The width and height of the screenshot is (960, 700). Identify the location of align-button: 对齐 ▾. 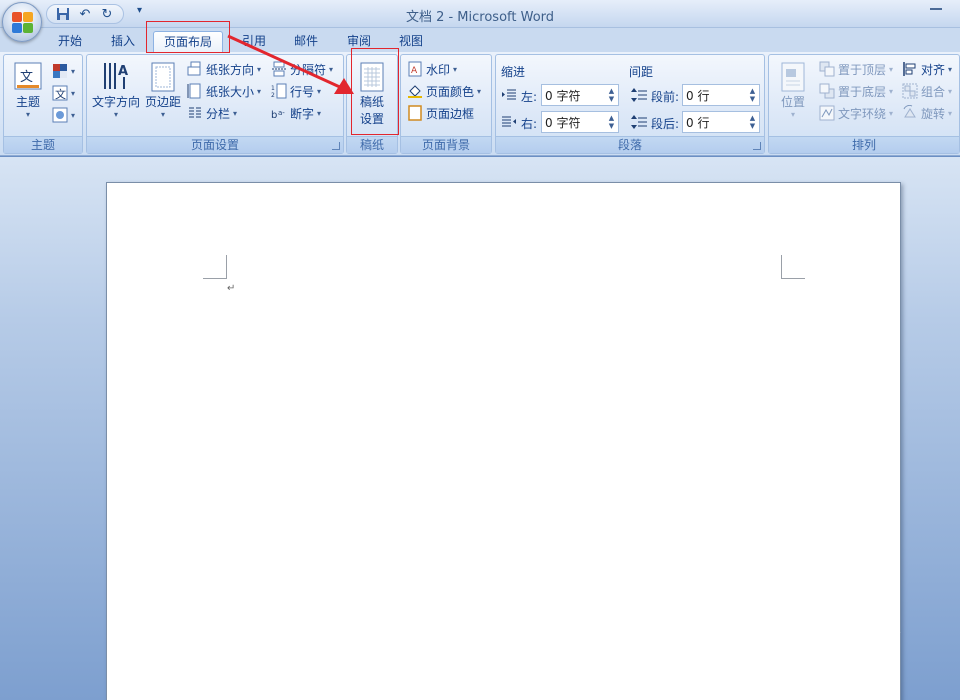
(927, 69).